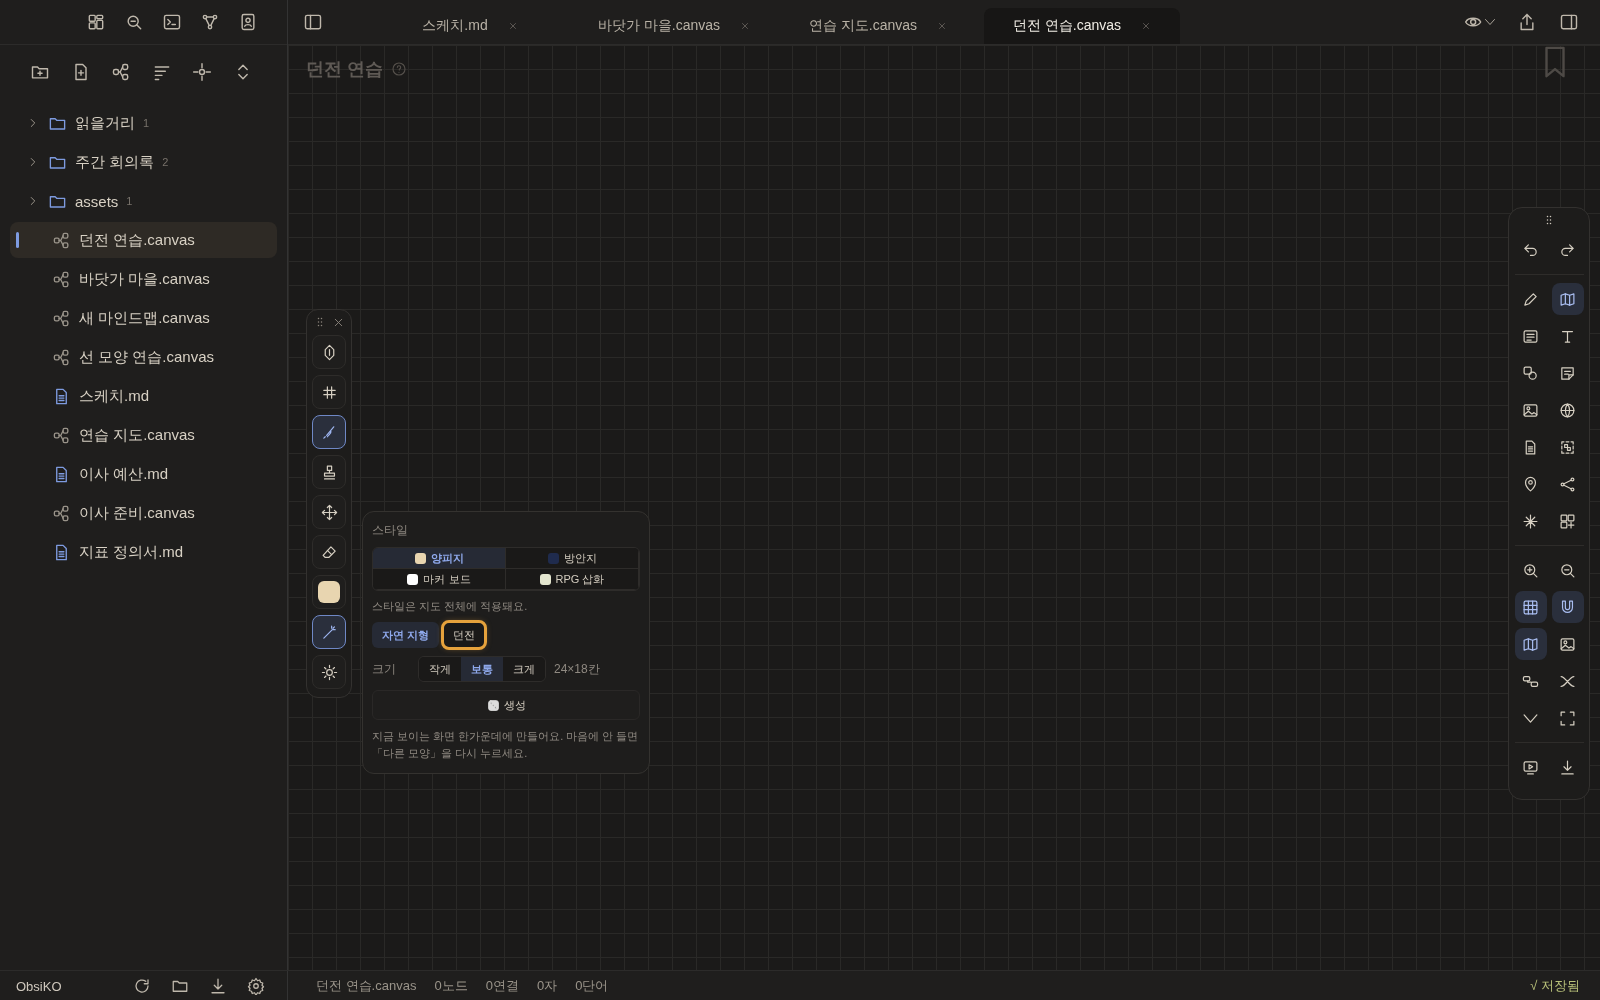 This screenshot has width=1600, height=1000. What do you see at coordinates (1567, 718) in the screenshot?
I see `fullscreen-icon` at bounding box center [1567, 718].